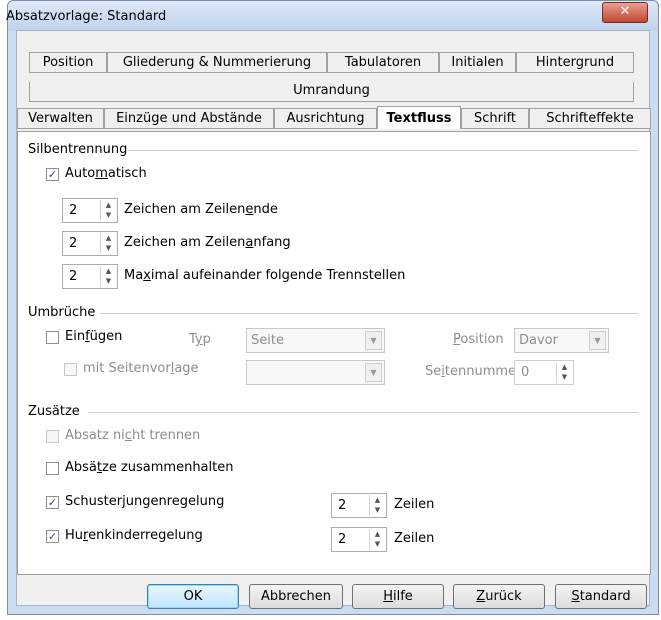 The image size is (661, 620). What do you see at coordinates (561, 340) in the screenshot?
I see `position-select: Davor ▼` at bounding box center [561, 340].